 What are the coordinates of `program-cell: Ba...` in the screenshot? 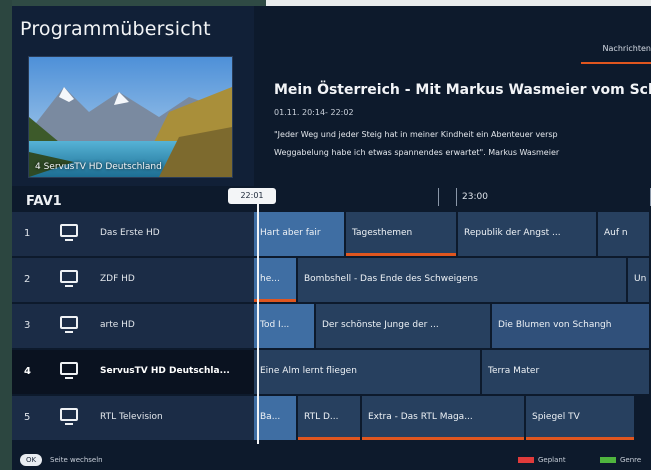 It's located at (276, 418).